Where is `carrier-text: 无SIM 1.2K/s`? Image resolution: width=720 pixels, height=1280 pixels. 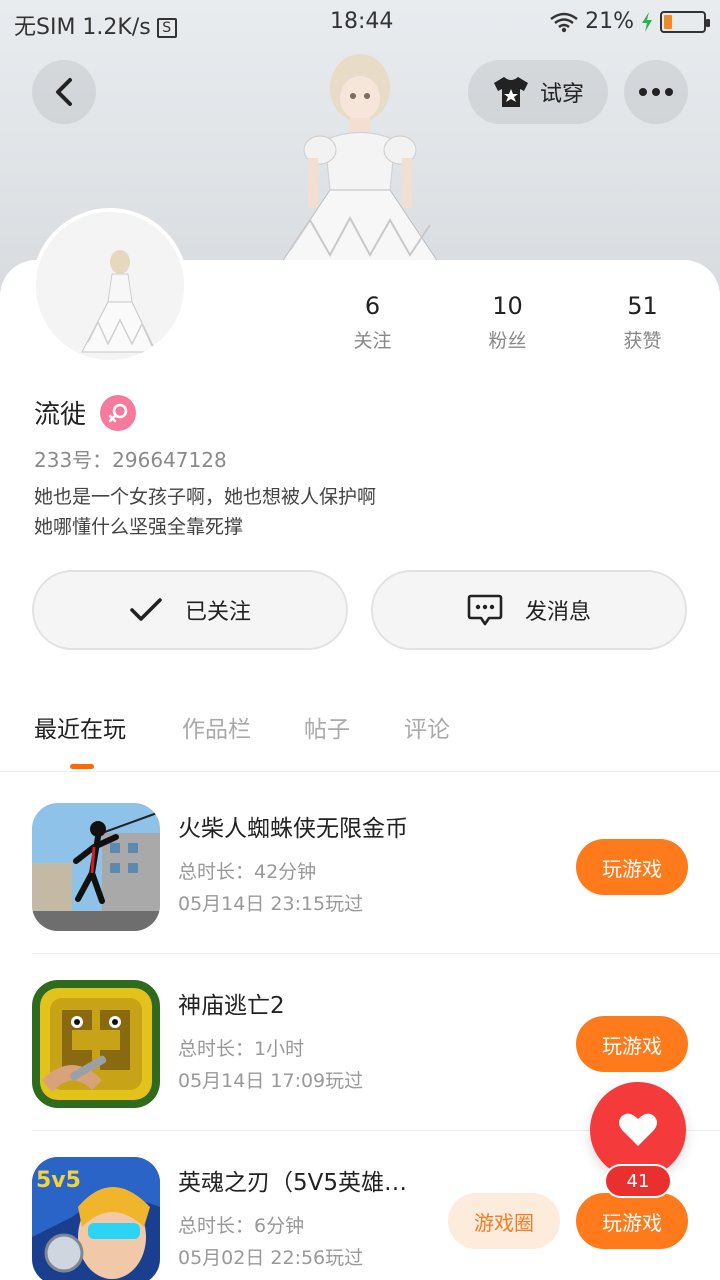 carrier-text: 无SIM 1.2K/s is located at coordinates (82, 27).